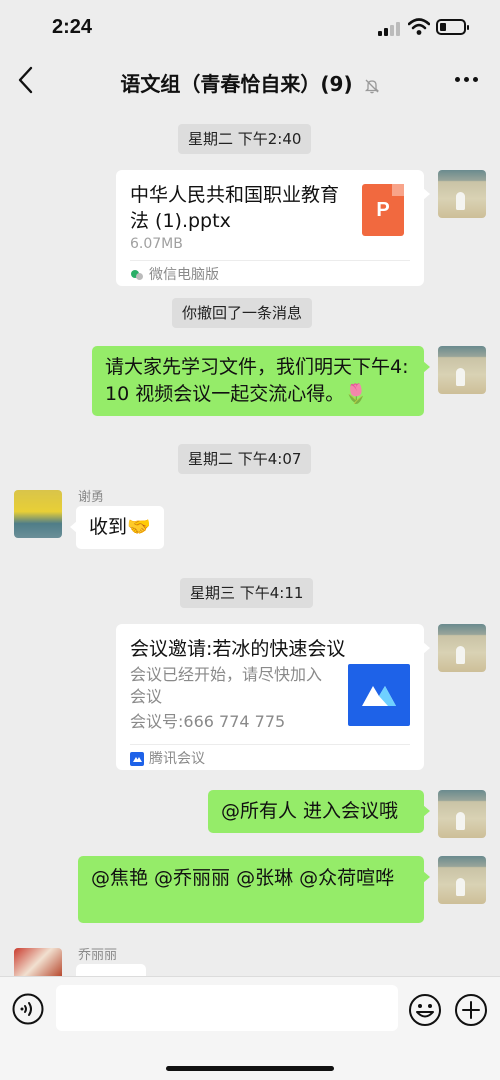 The image size is (500, 1080). What do you see at coordinates (371, 86) in the screenshot?
I see `mute-bell-icon` at bounding box center [371, 86].